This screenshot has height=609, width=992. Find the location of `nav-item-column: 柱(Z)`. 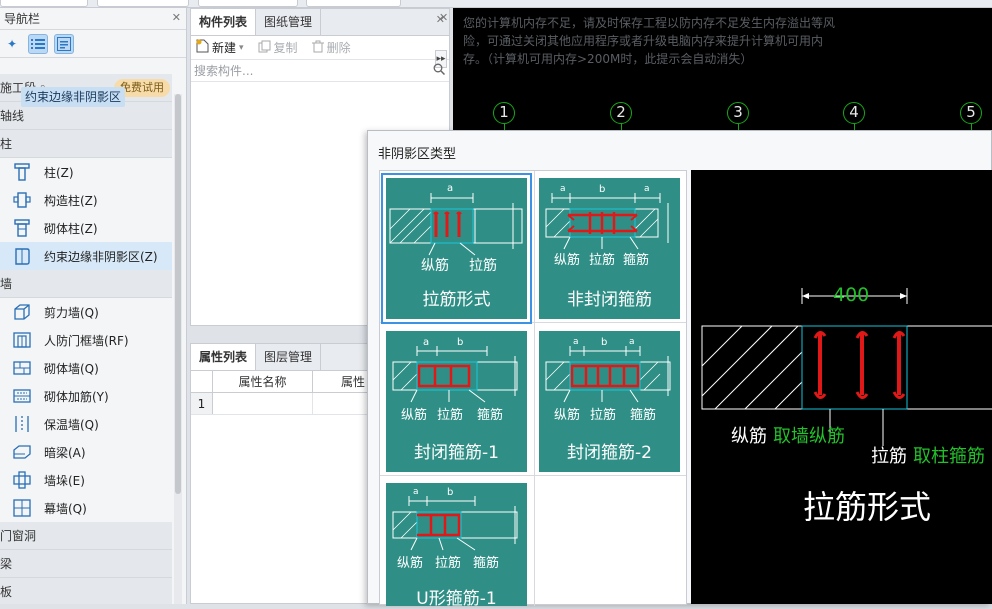

nav-item-column: 柱(Z) is located at coordinates (86, 172).